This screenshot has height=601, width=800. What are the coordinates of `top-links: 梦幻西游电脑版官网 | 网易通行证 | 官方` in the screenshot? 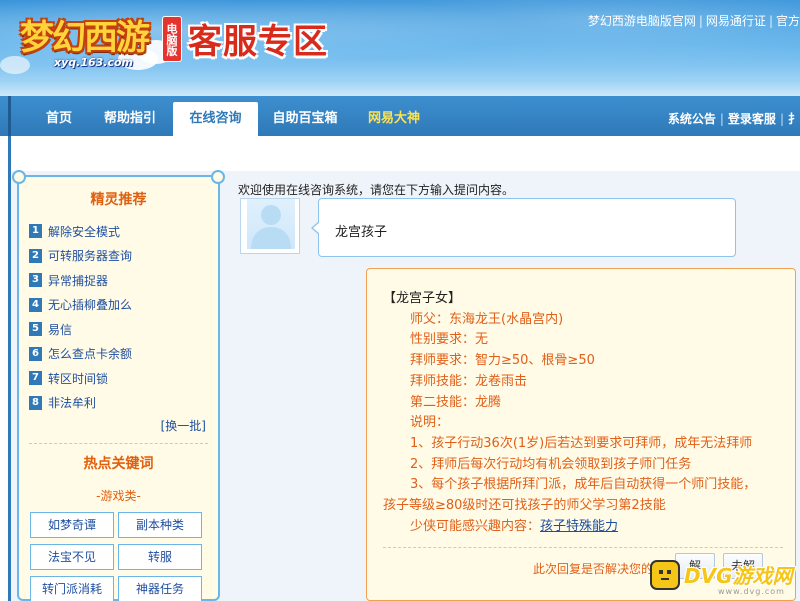 It's located at (694, 20).